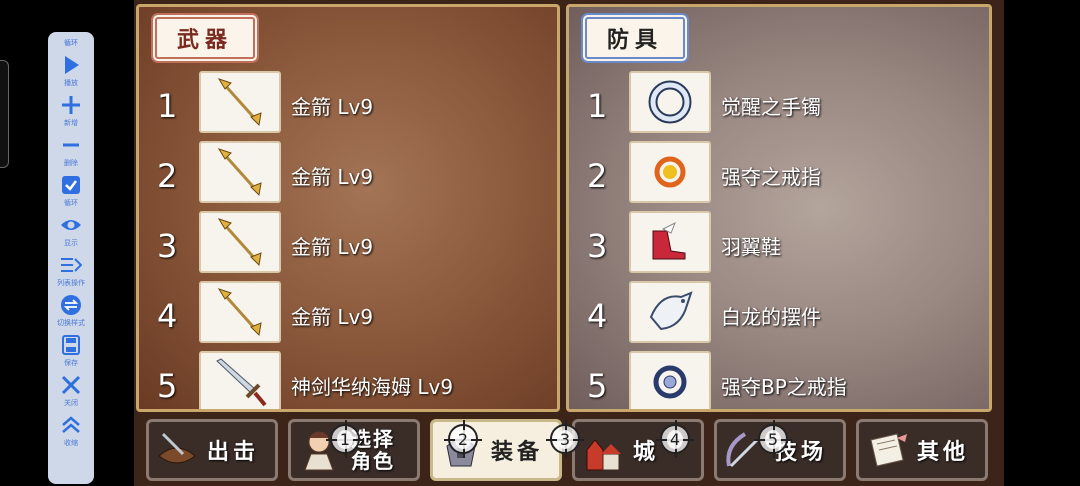  I want to click on weapon-row: 5 神剑华纳海姆 Lv9, so click(348, 380).